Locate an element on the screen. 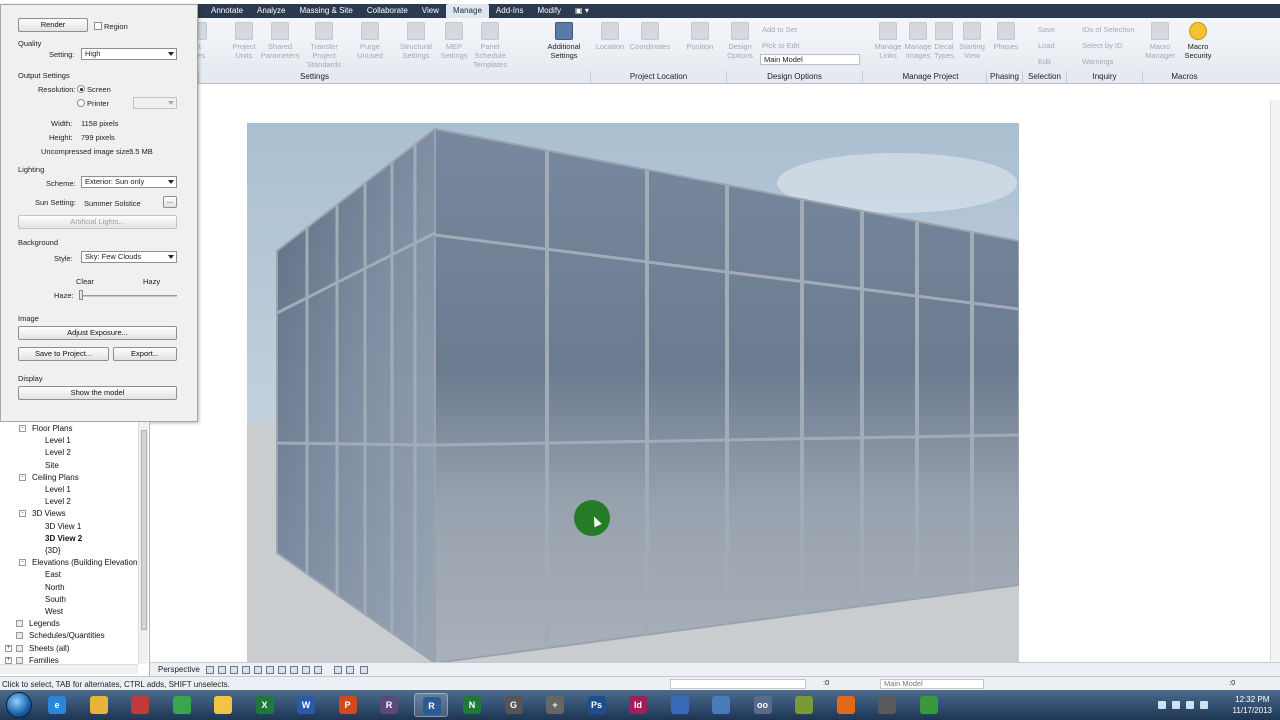 This screenshot has height=720, width=1280. detail-level-icon is located at coordinates (222, 670).